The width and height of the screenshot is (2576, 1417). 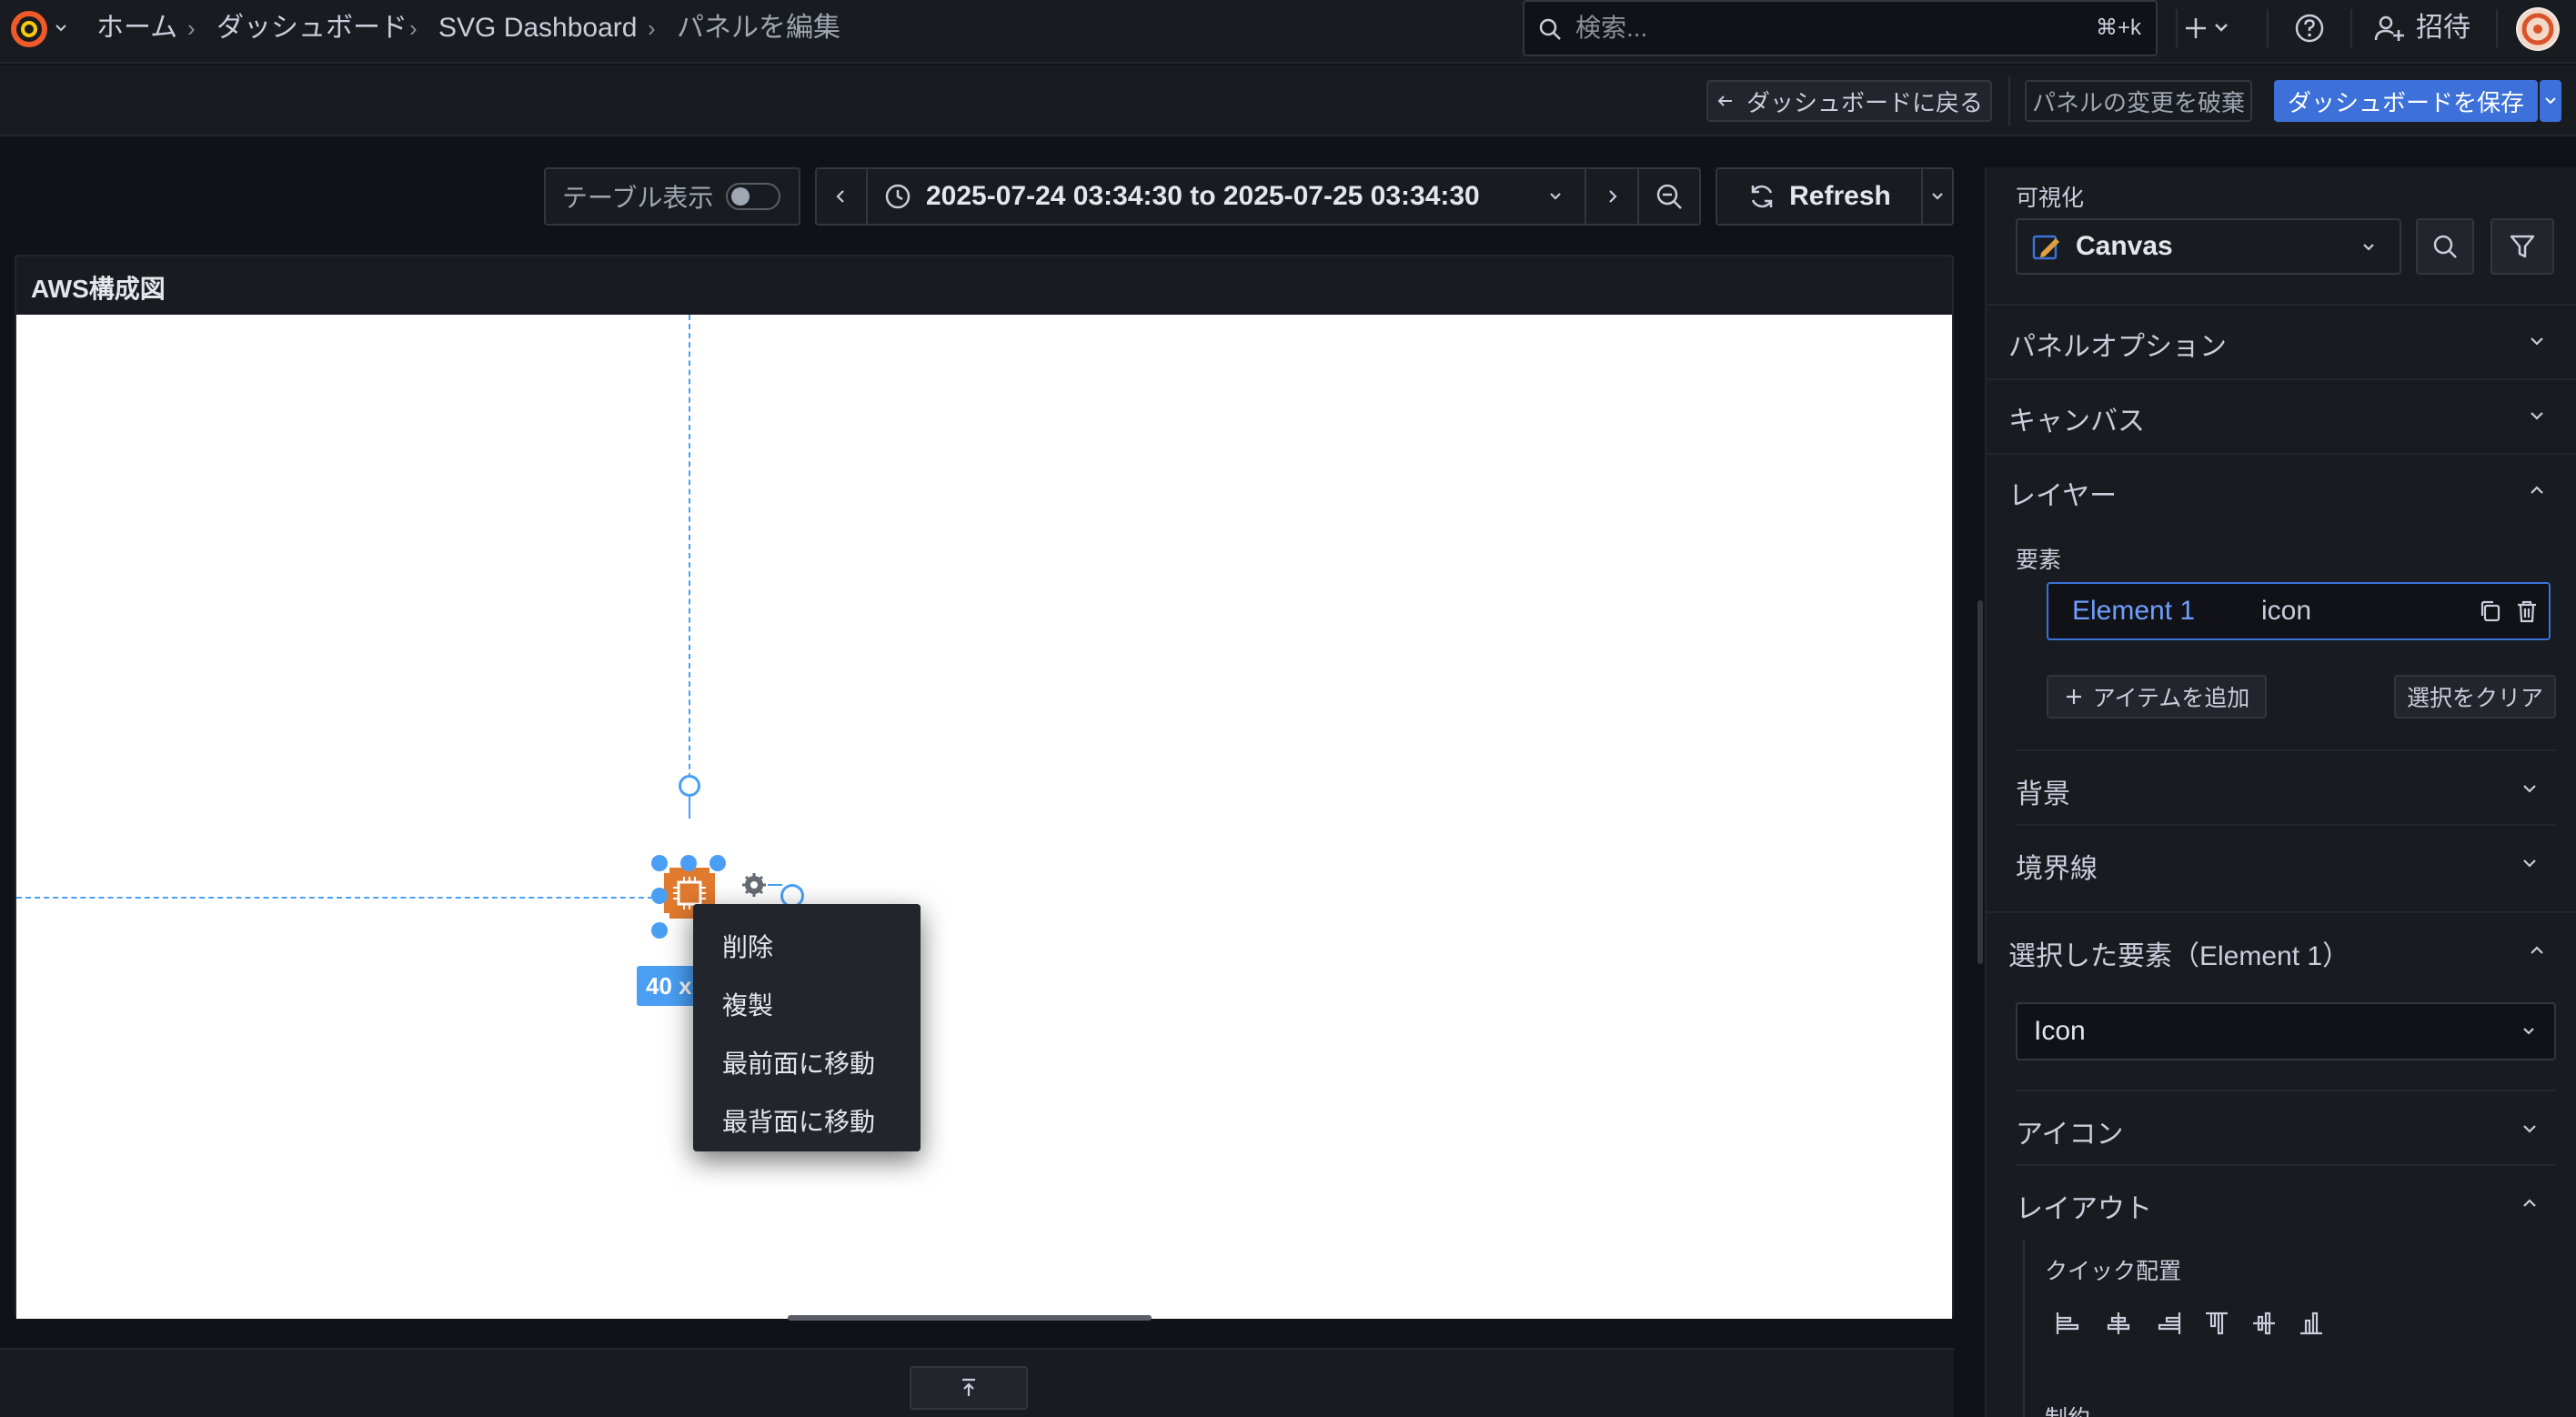 What do you see at coordinates (2208, 246) in the screenshot?
I see `visualization-picker: Canvas` at bounding box center [2208, 246].